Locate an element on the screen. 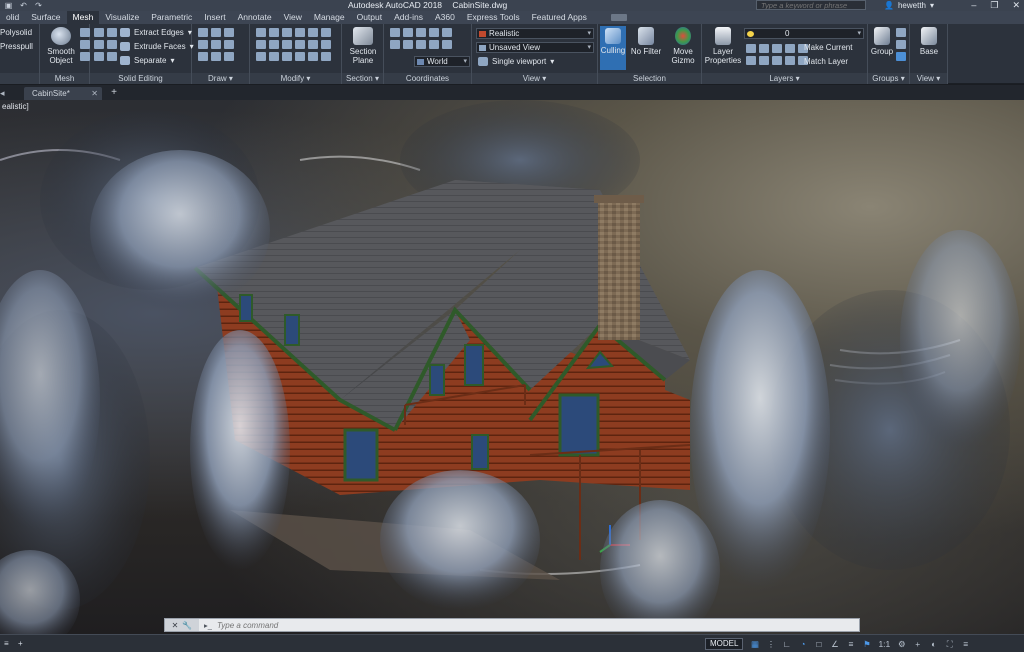 This screenshot has width=1024, height=652. subtract-icon is located at coordinates (99, 44).